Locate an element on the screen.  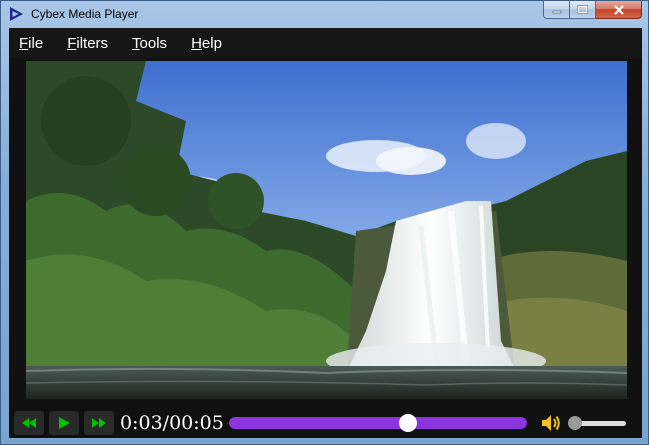
menu-tools-label: ools is located at coordinates (153, 43).